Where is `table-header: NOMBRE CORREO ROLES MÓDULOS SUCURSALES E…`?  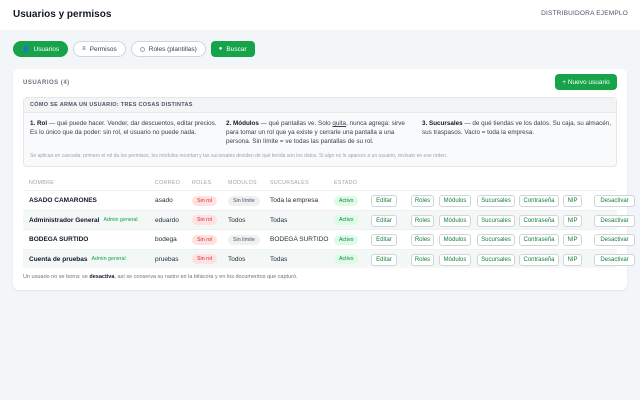 table-header: NOMBRE CORREO ROLES MÓDULOS SUCURSALES E… is located at coordinates (320, 184).